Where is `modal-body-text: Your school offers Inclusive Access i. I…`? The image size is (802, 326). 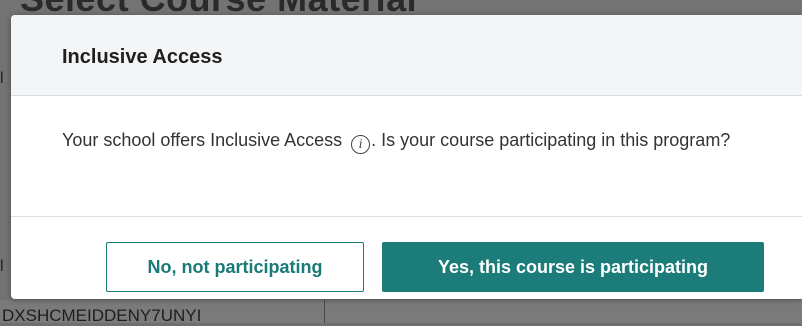
modal-body-text: Your school offers Inclusive Access i. I… is located at coordinates (422, 140).